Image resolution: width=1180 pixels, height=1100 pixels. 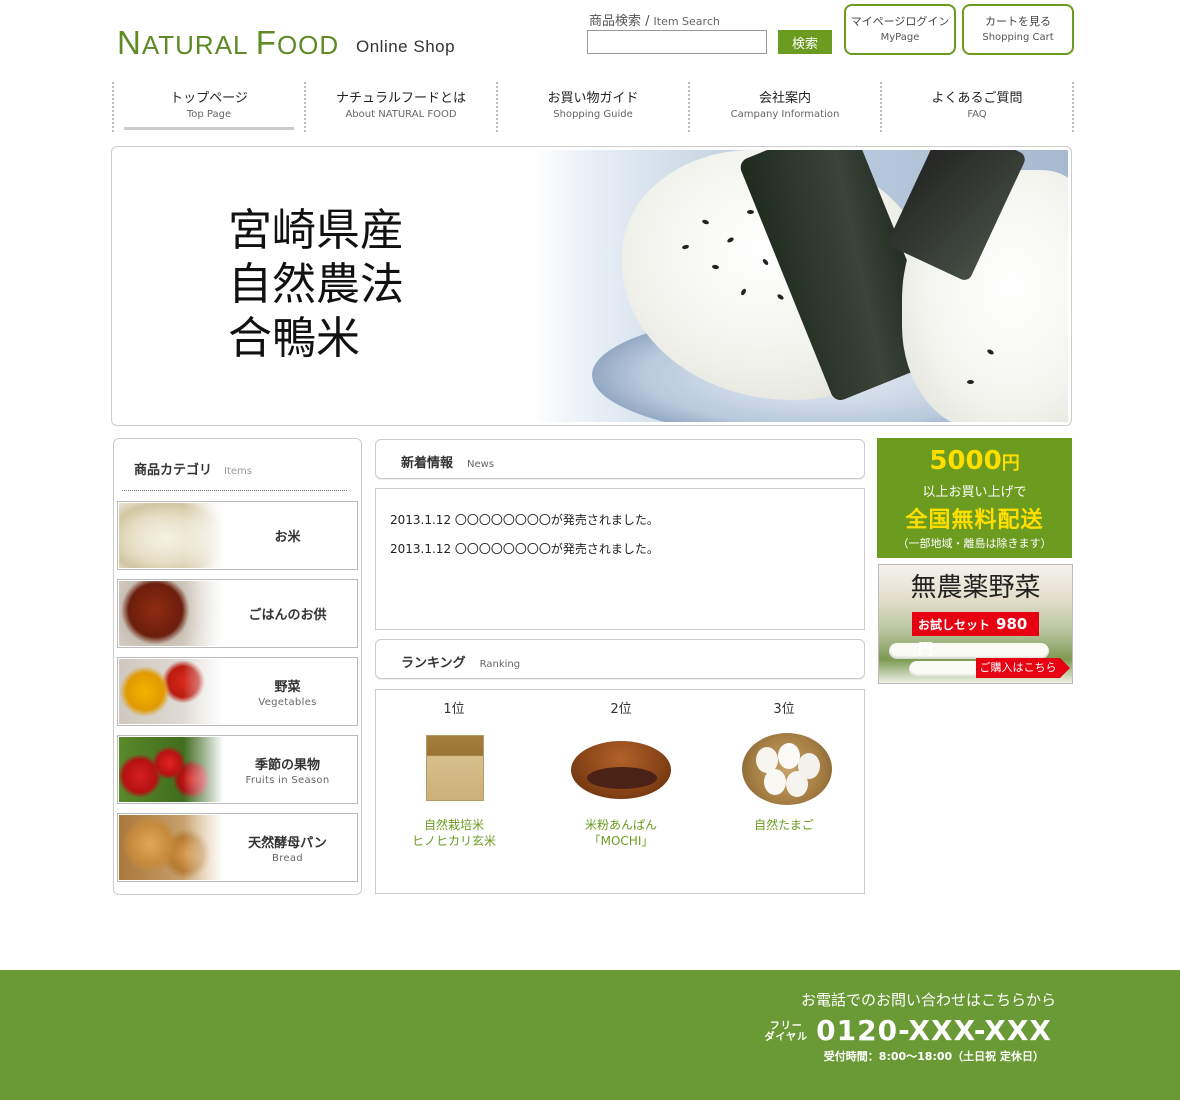 I want to click on category-label-en: Vegetables, so click(x=287, y=702).